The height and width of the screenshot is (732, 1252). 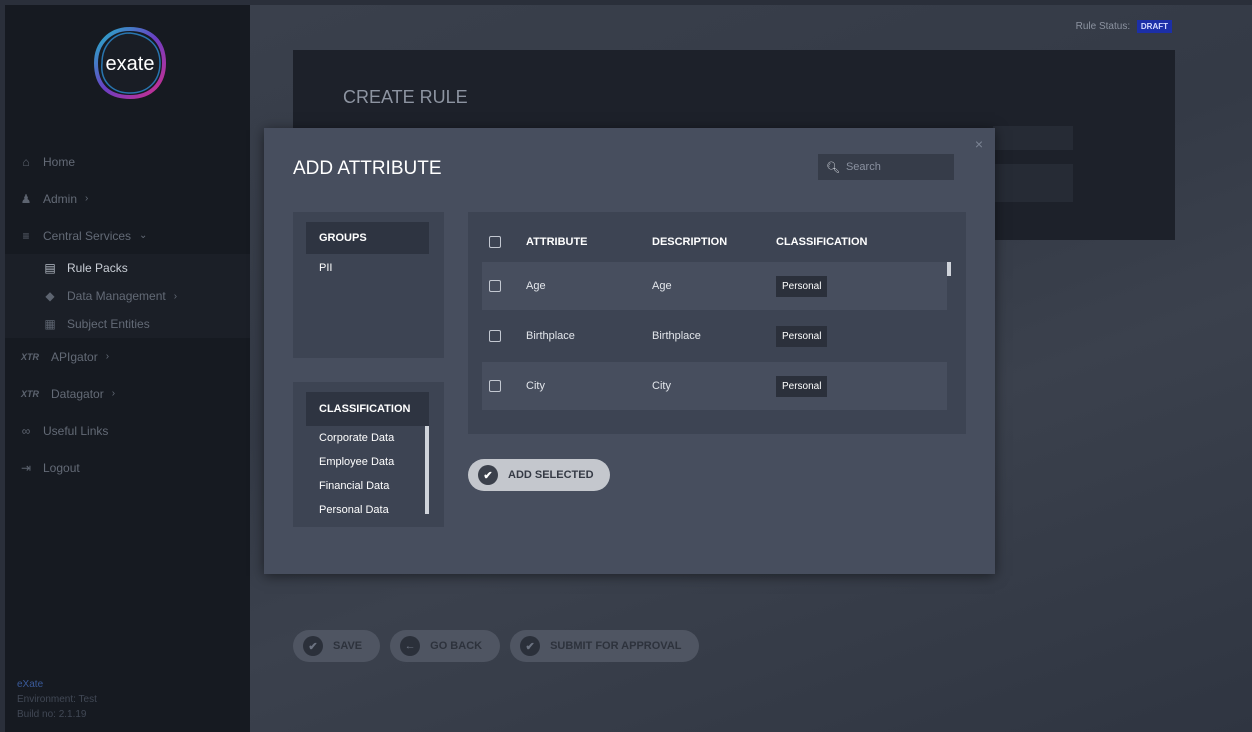 I want to click on search-placeholder: Search, so click(x=863, y=167).